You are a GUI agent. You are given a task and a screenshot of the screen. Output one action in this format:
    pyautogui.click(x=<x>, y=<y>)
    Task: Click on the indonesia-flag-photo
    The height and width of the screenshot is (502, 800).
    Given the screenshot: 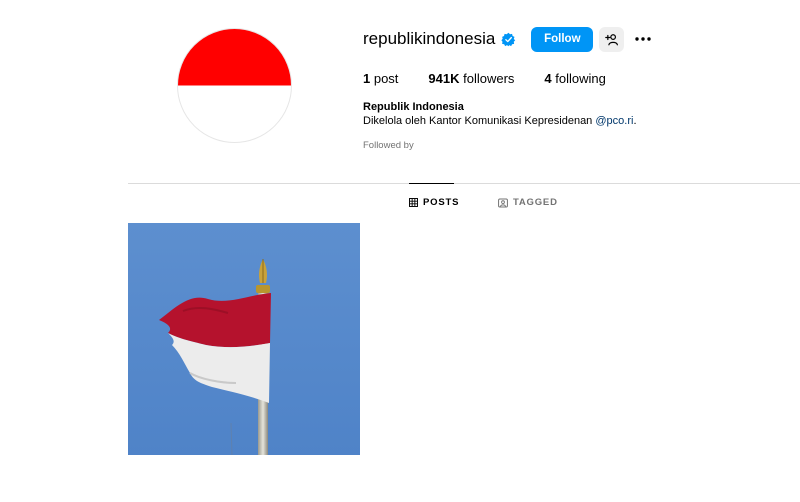 What is the action you would take?
    pyautogui.click(x=244, y=339)
    